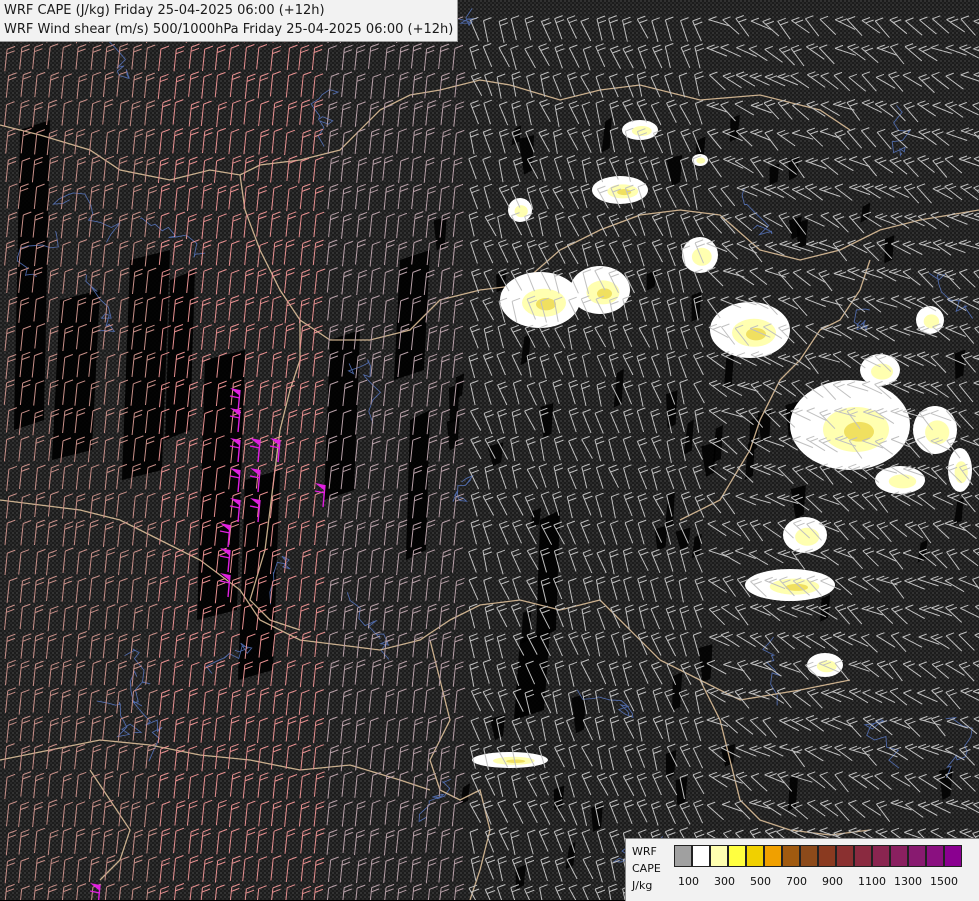 This screenshot has width=979, height=901. I want to click on shear-streak, so click(32, 275).